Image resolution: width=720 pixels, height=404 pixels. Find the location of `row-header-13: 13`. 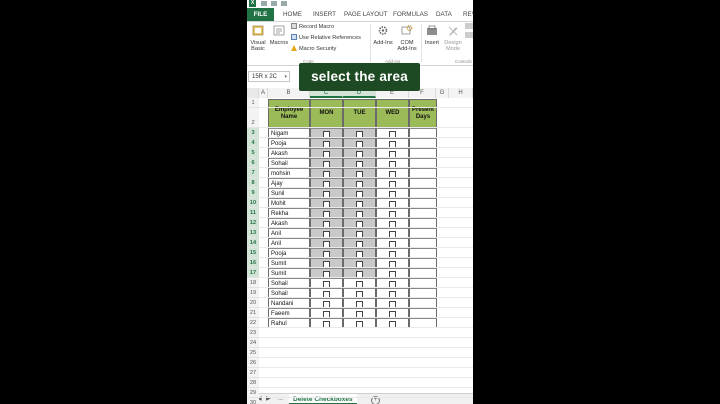

row-header-13: 13 is located at coordinates (253, 233).